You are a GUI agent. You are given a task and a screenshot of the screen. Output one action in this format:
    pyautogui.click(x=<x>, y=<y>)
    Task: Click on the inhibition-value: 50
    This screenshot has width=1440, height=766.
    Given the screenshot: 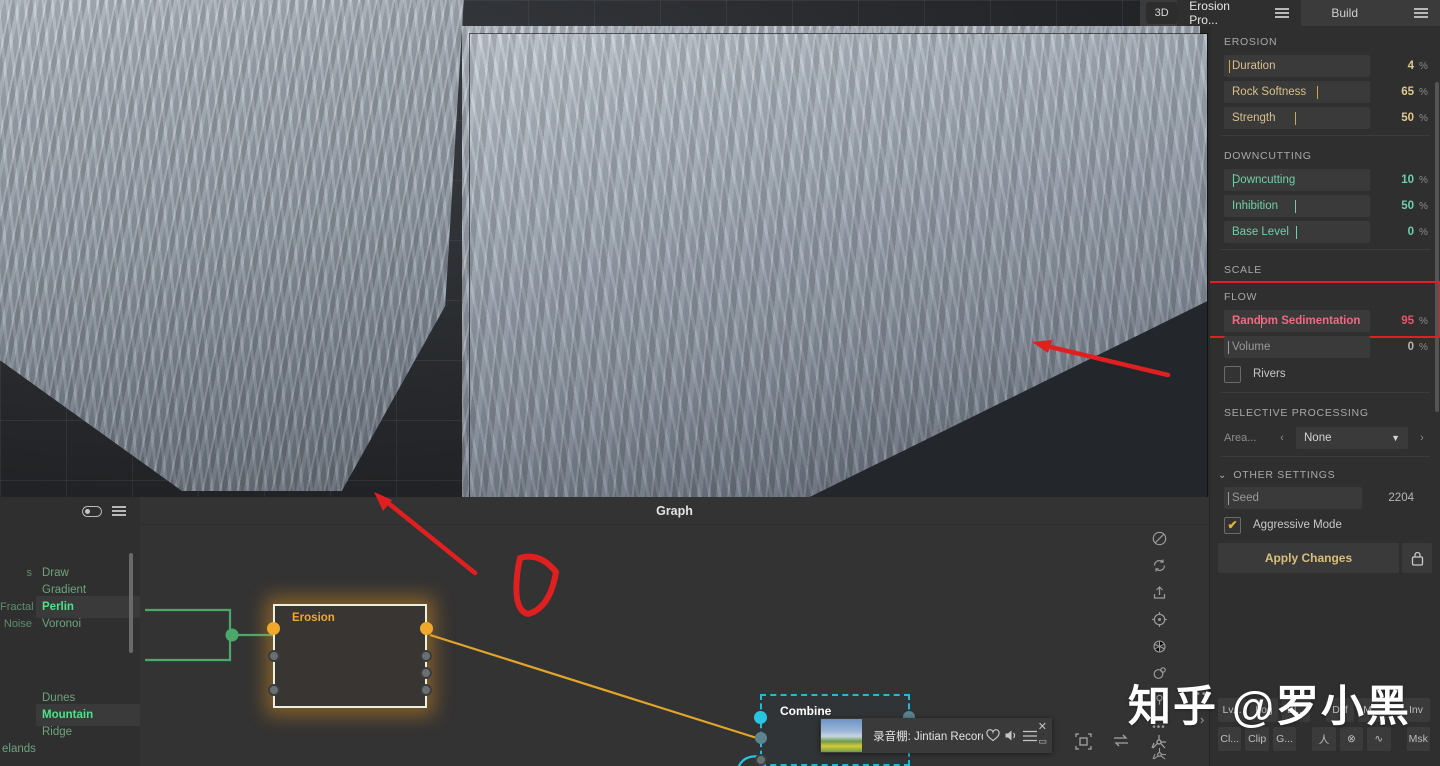 What is the action you would take?
    pyautogui.click(x=1393, y=206)
    